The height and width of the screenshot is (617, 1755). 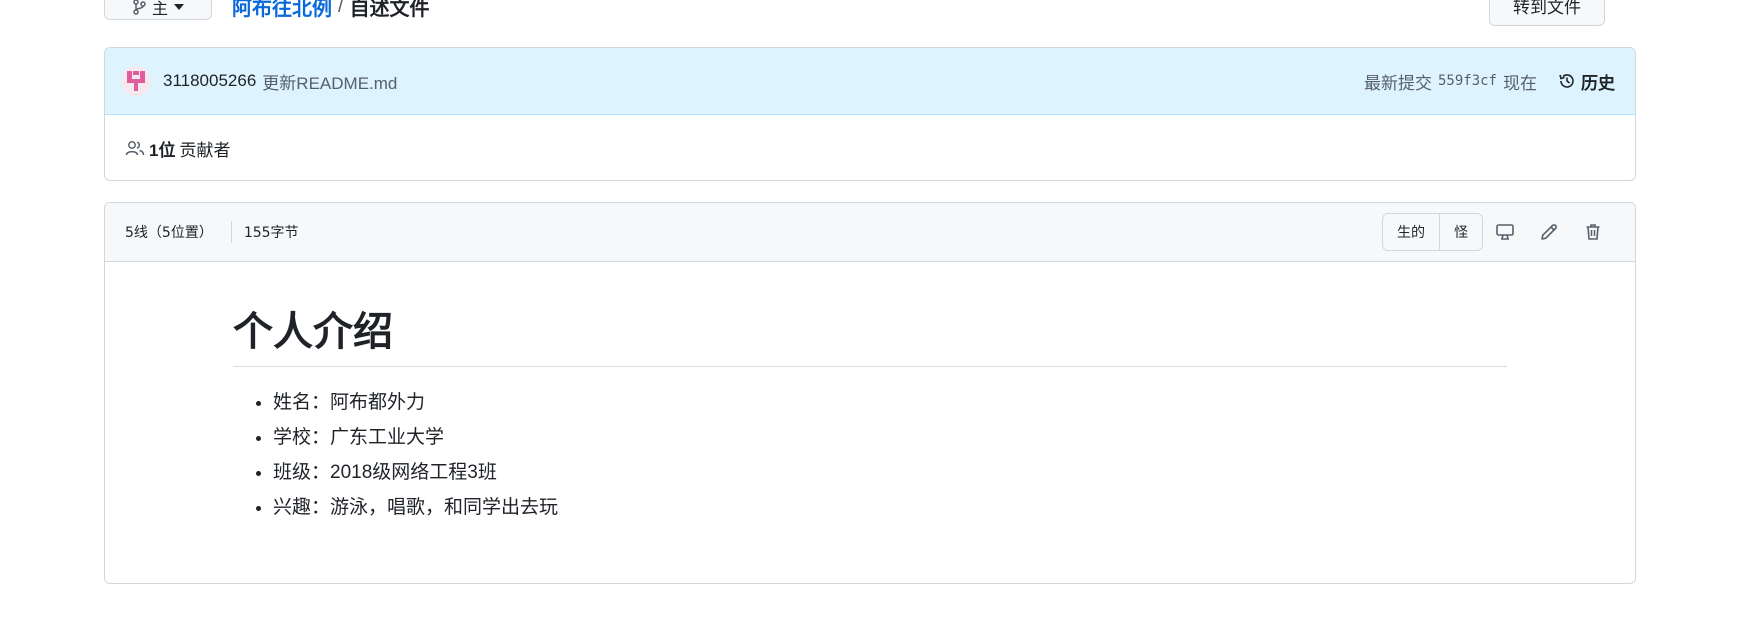 What do you see at coordinates (1547, 13) in the screenshot?
I see `go-to-file-button: 转到文件` at bounding box center [1547, 13].